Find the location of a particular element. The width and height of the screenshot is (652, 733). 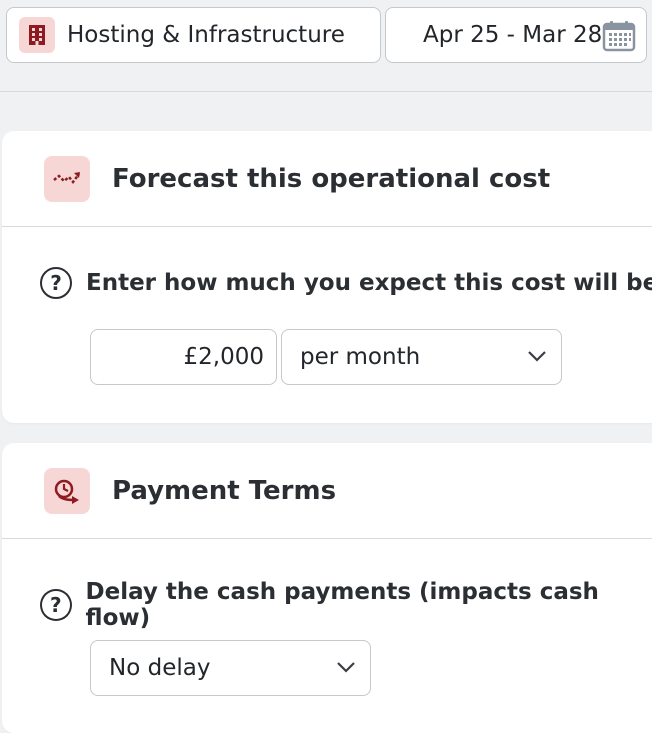

amount-input is located at coordinates (183, 357).